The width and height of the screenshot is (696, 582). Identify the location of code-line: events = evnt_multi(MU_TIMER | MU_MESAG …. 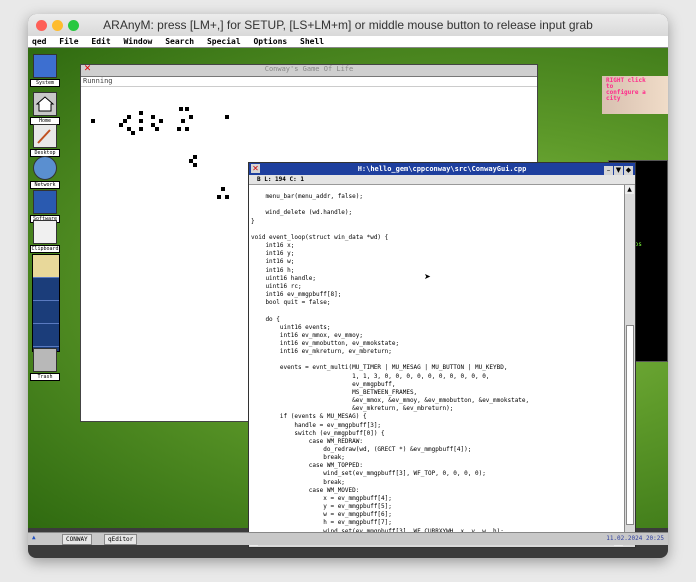
(421, 368).